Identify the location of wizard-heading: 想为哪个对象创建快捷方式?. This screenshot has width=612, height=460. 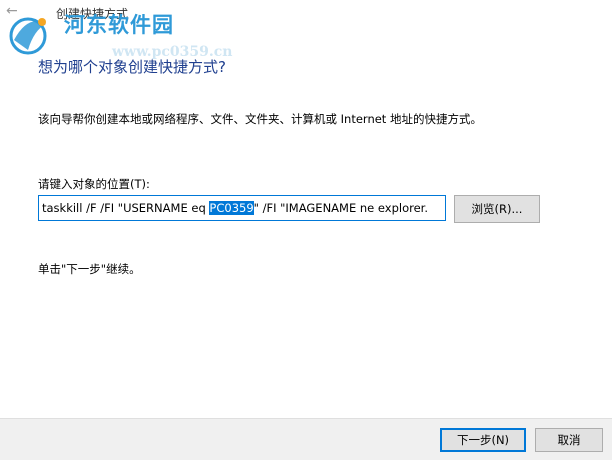
(132, 67).